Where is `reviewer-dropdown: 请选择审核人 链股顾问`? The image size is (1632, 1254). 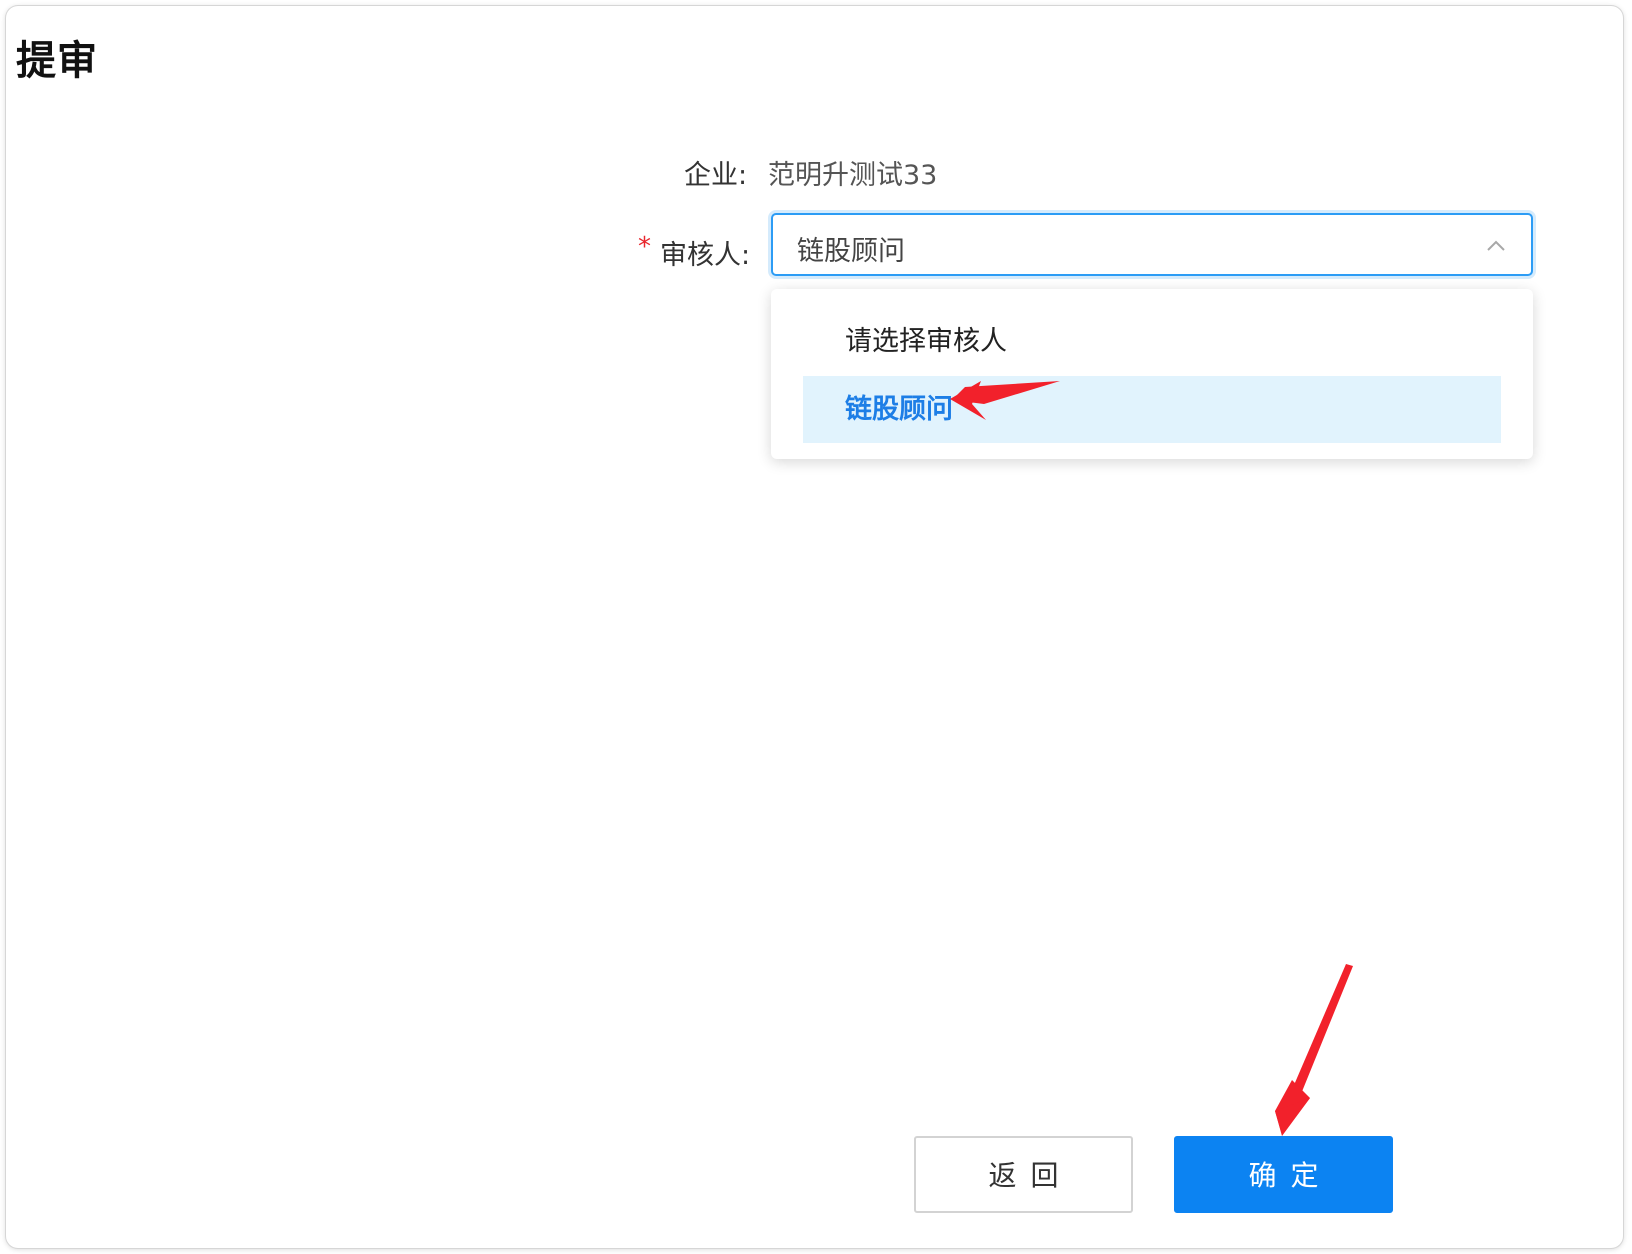 reviewer-dropdown: 请选择审核人 链股顾问 is located at coordinates (1152, 374).